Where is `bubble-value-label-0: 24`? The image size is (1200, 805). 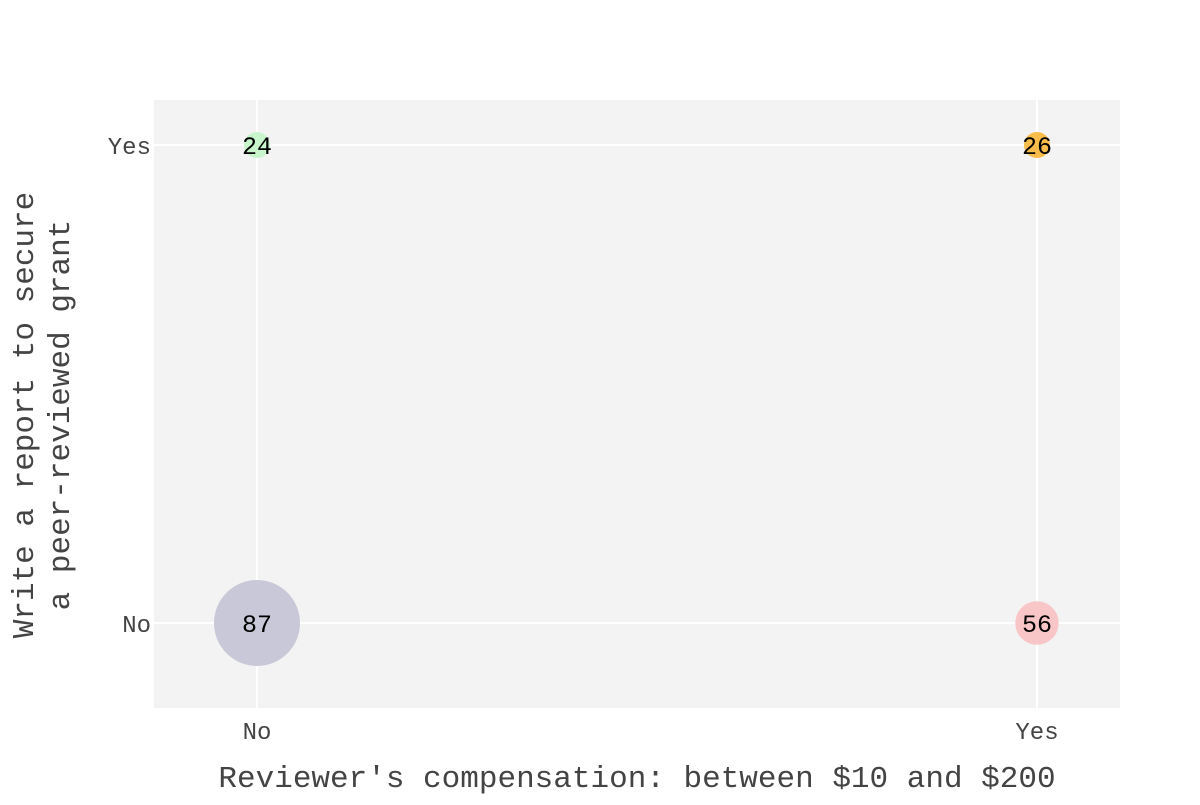
bubble-value-label-0: 24 is located at coordinates (257, 147).